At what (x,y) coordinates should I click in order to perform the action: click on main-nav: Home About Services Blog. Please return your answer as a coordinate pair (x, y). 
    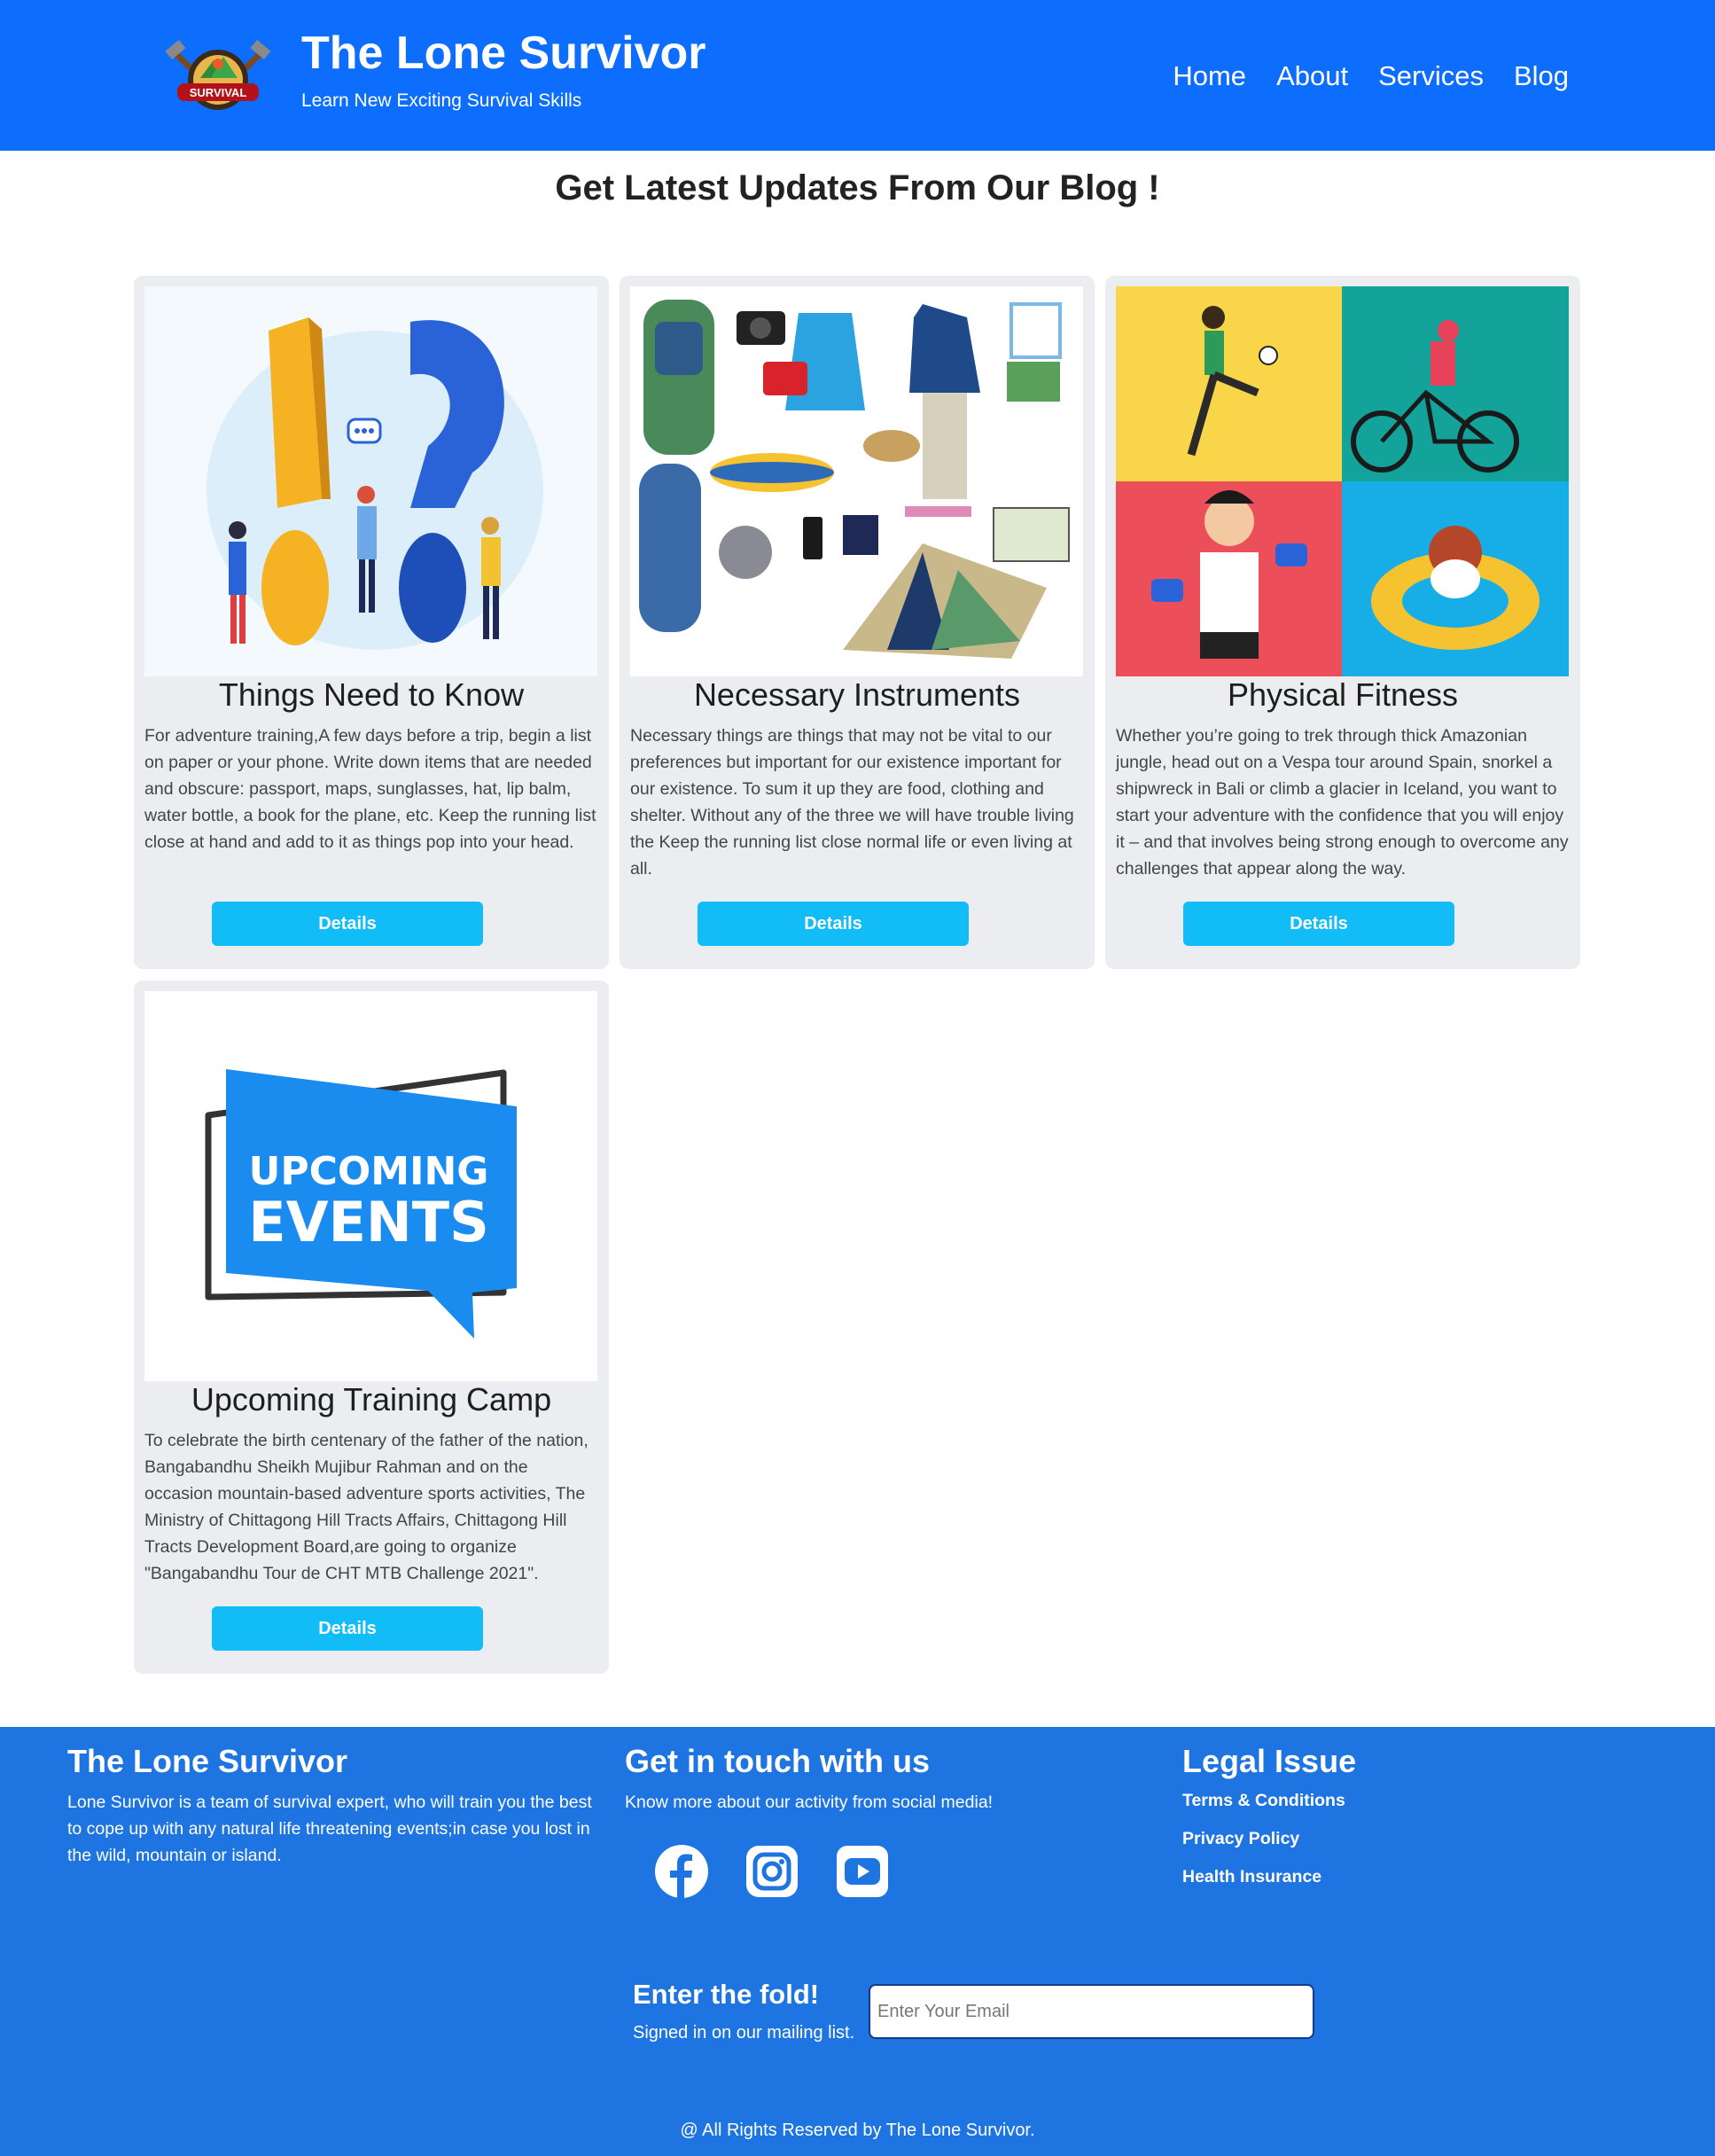
    Looking at the image, I should click on (1371, 76).